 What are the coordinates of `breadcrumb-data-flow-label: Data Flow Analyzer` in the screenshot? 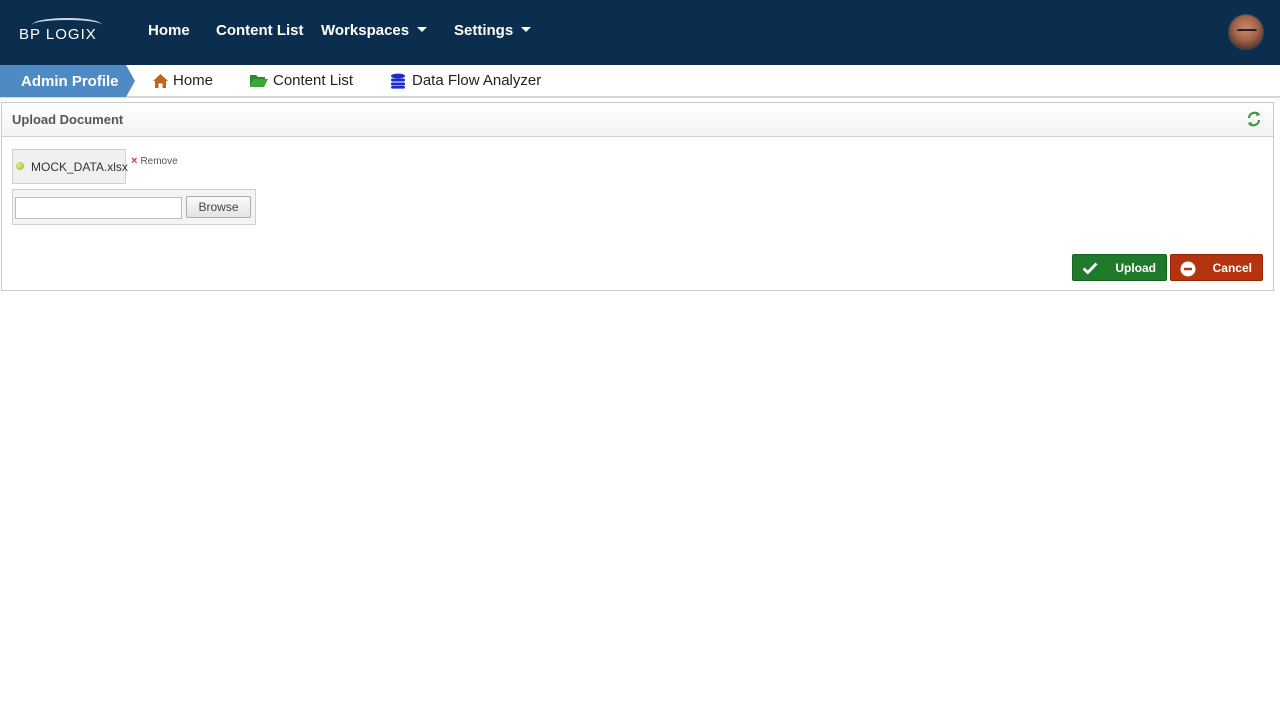 It's located at (477, 80).